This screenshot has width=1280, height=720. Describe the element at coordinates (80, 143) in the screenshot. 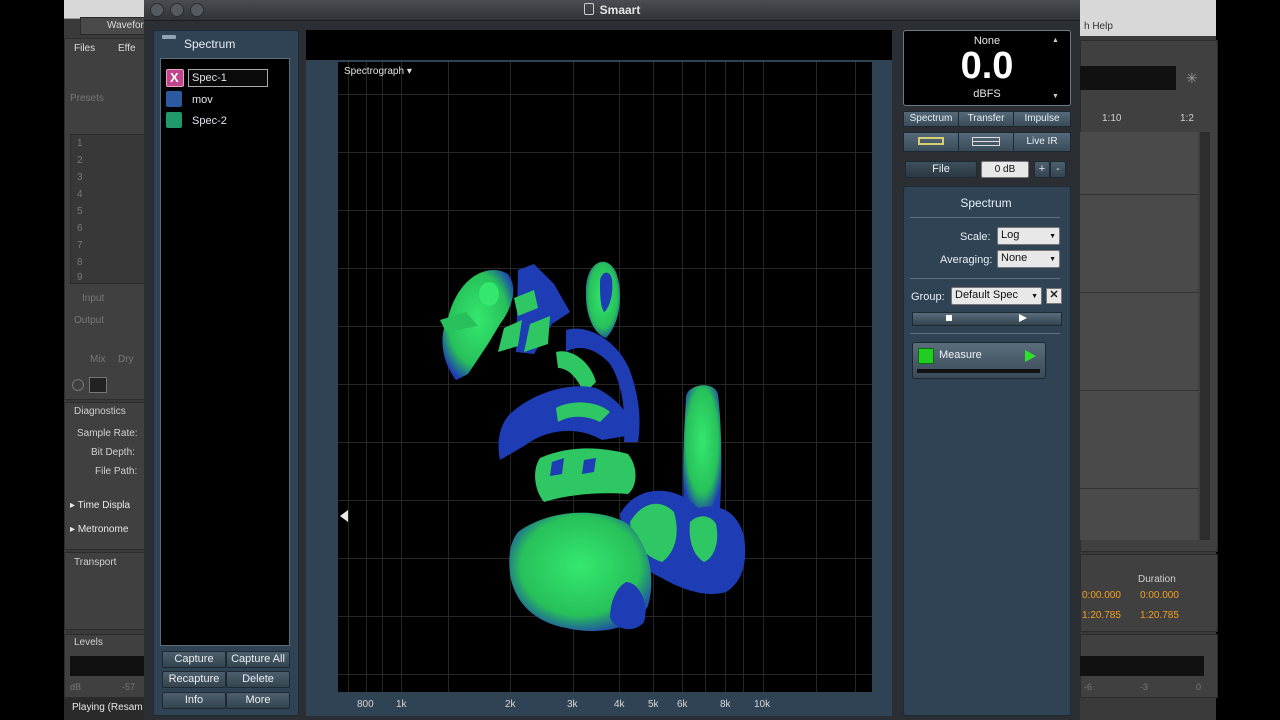

I see `rack-slot: 1` at that location.